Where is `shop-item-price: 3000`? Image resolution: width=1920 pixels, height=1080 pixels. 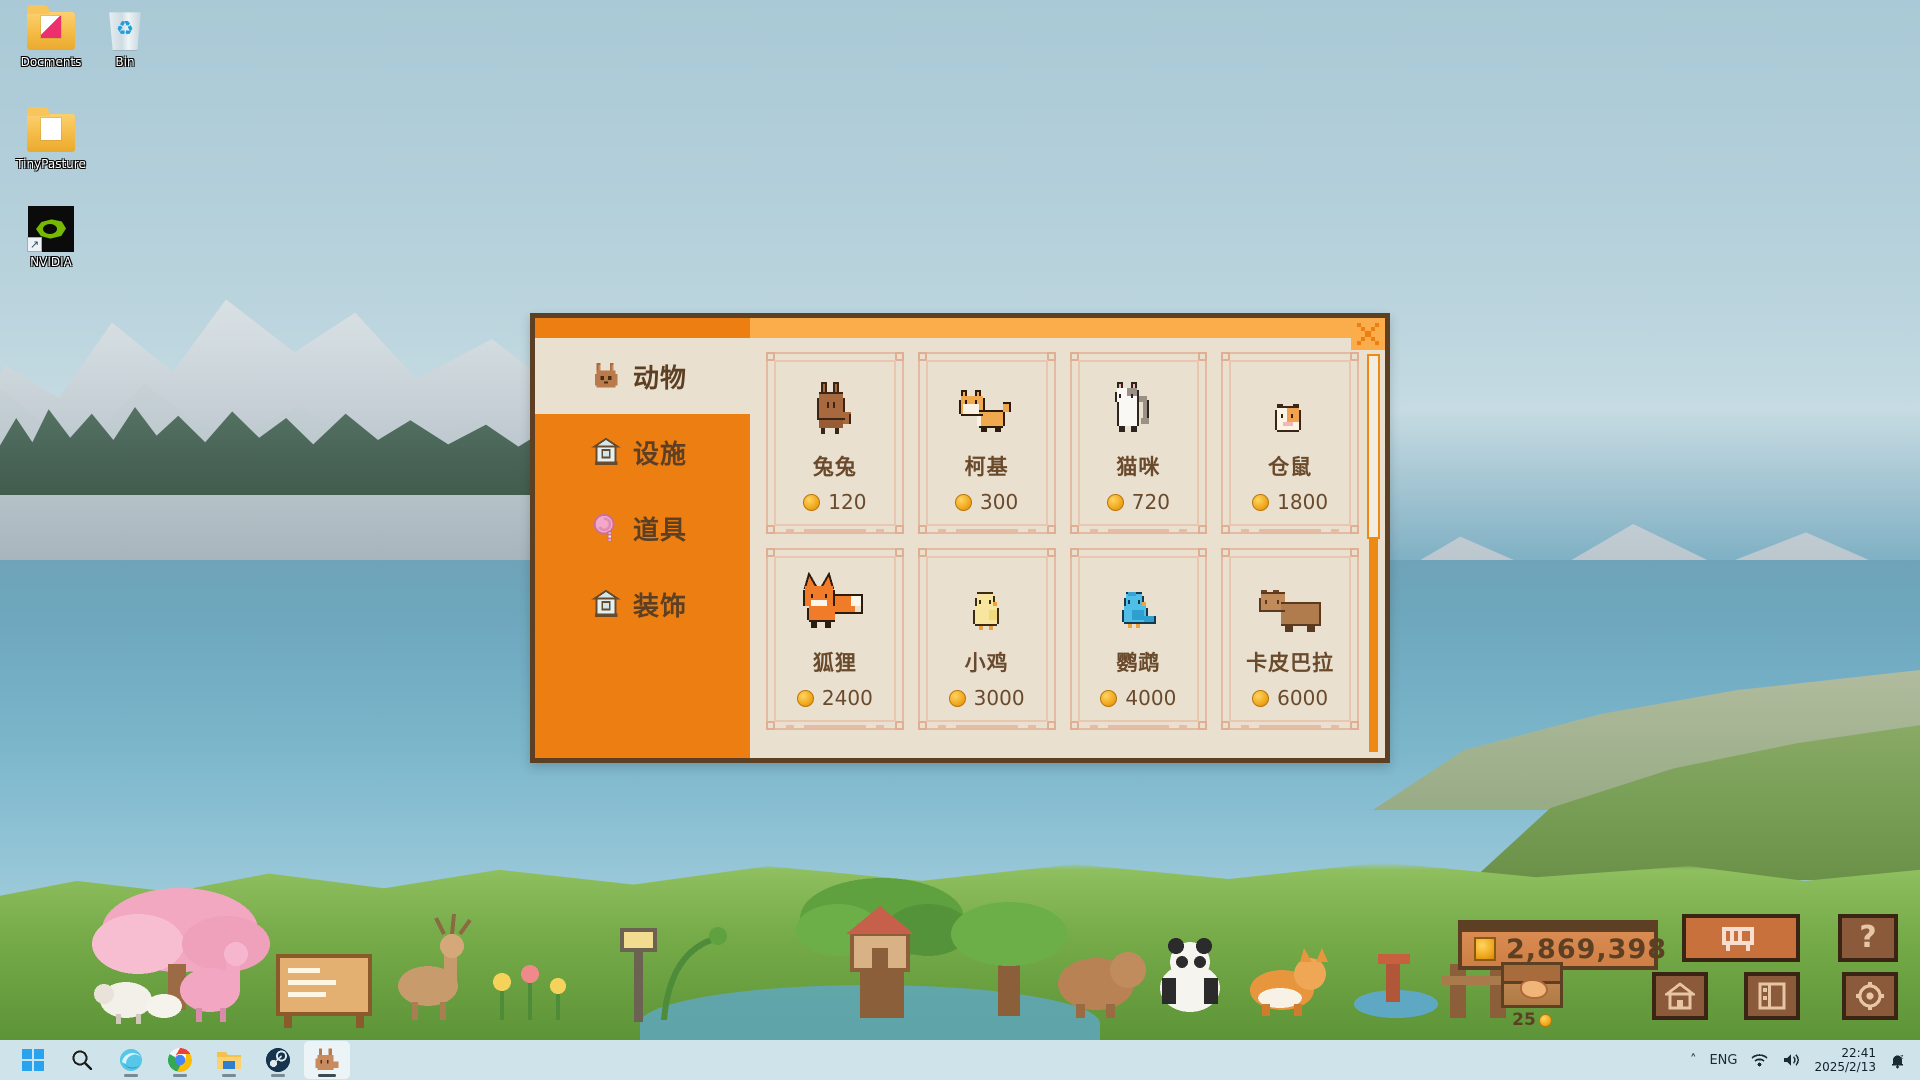
shop-item-price: 3000 is located at coordinates (986, 698).